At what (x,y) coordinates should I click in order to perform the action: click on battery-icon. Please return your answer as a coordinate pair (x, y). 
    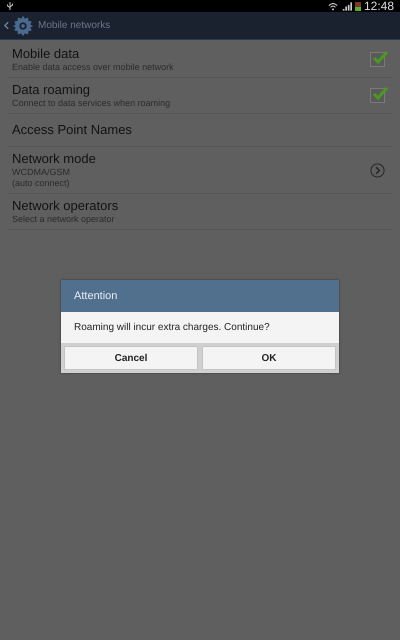
    Looking at the image, I should click on (357, 6).